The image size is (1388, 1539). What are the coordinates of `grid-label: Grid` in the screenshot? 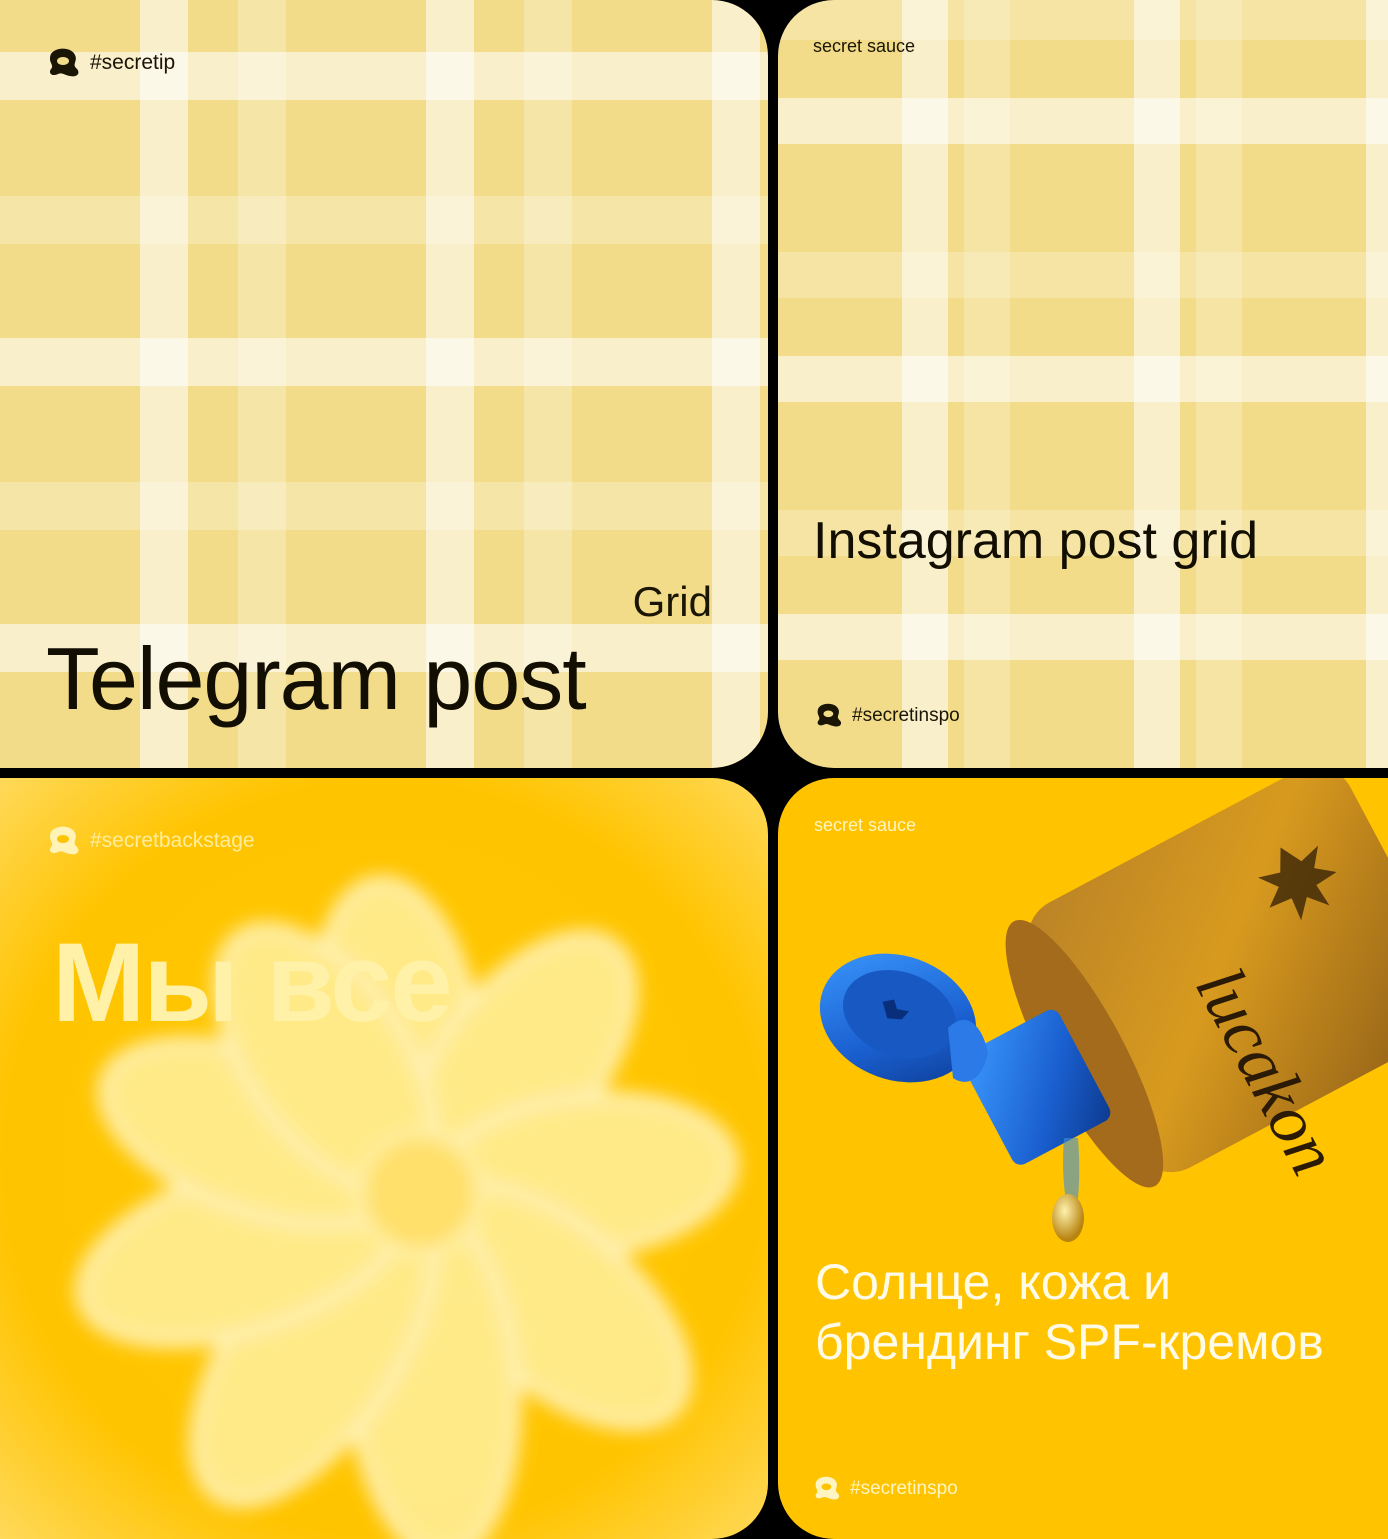 It's located at (672, 601).